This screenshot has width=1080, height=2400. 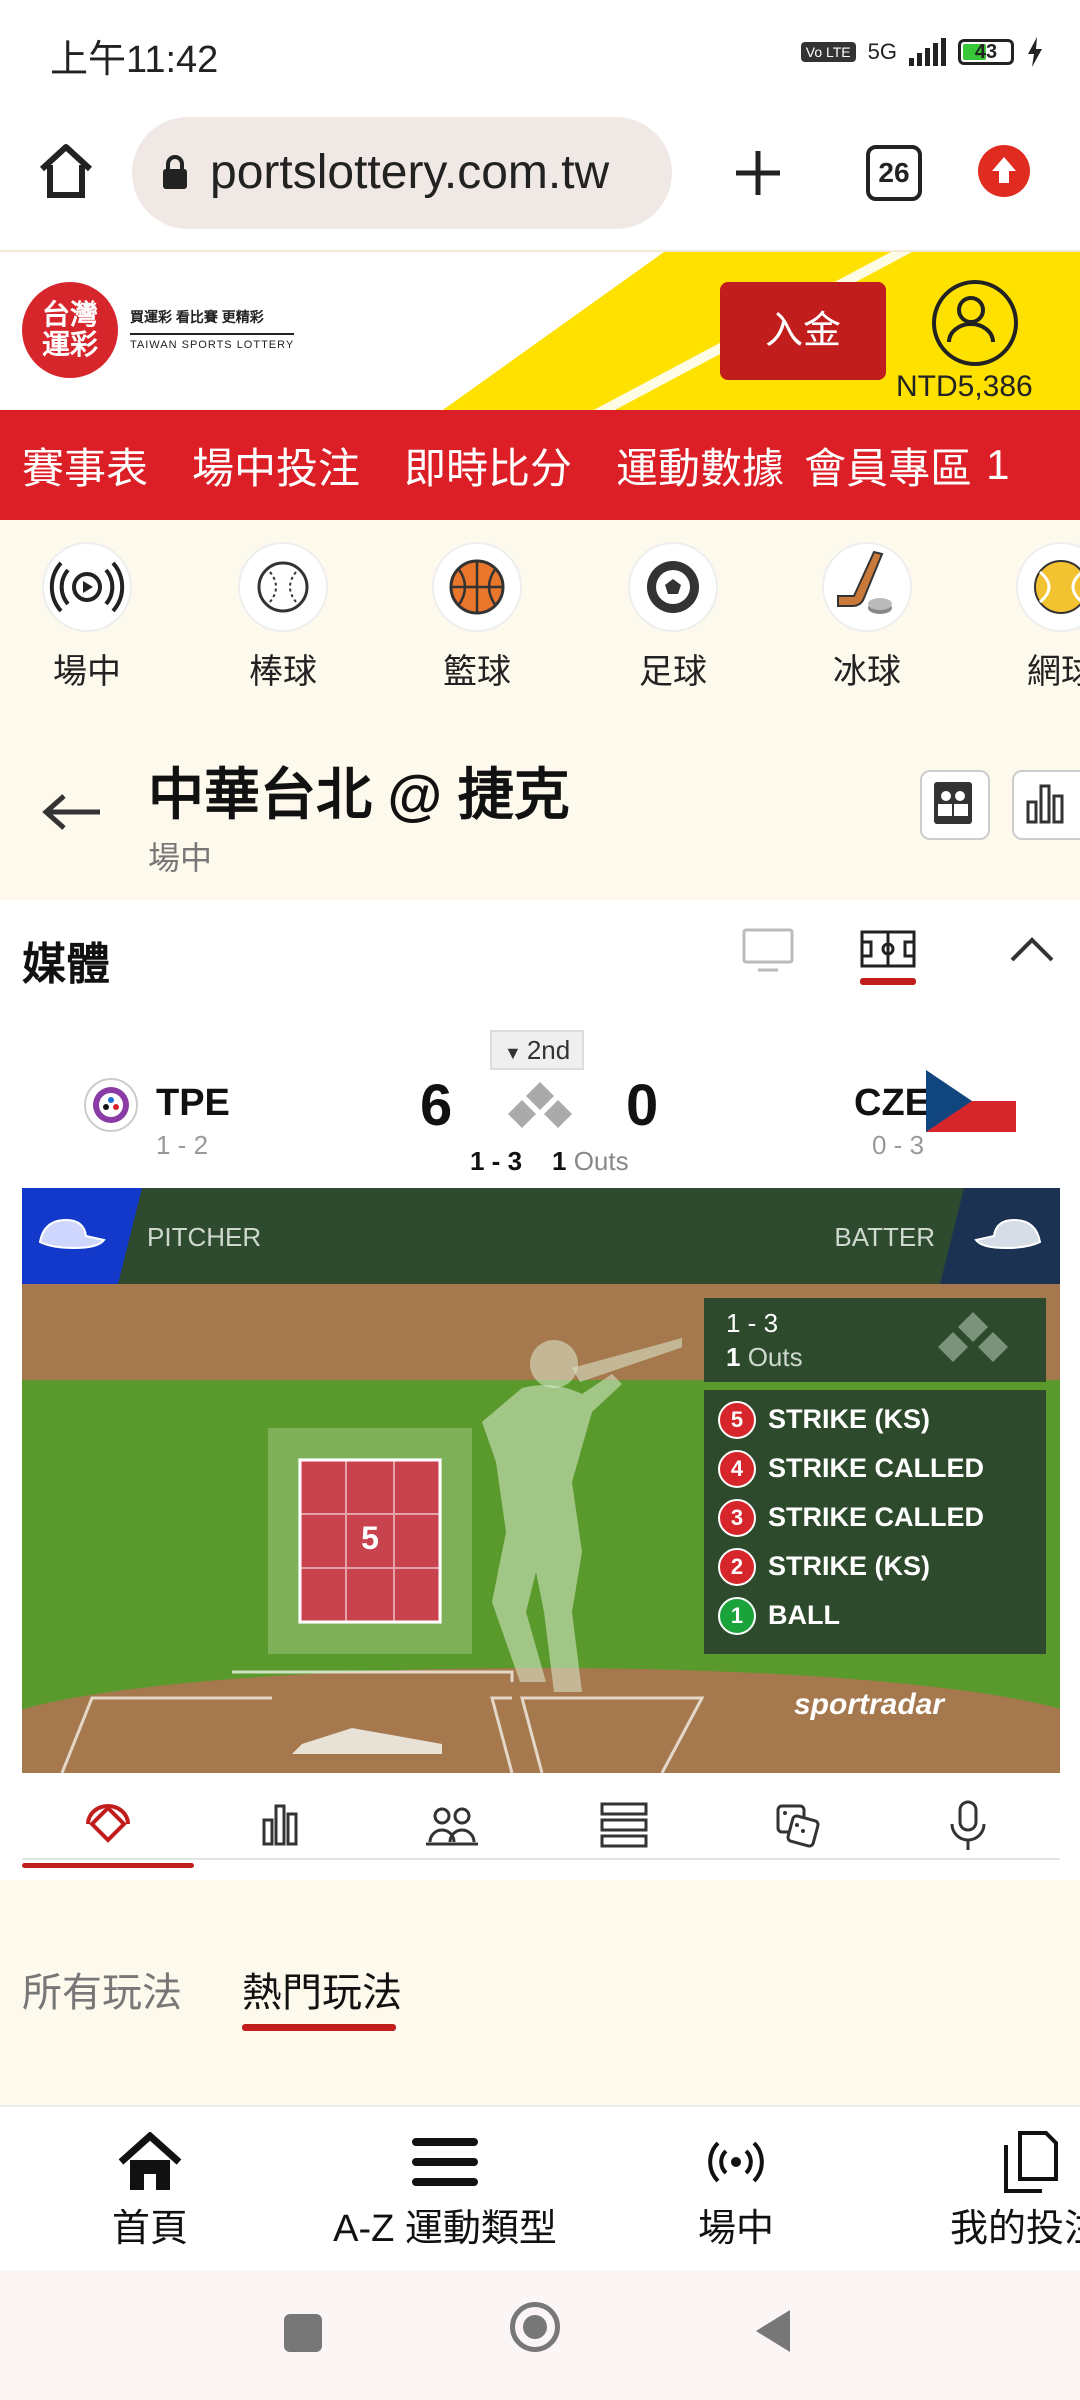 What do you see at coordinates (927, 52) in the screenshot?
I see `signal-icon` at bounding box center [927, 52].